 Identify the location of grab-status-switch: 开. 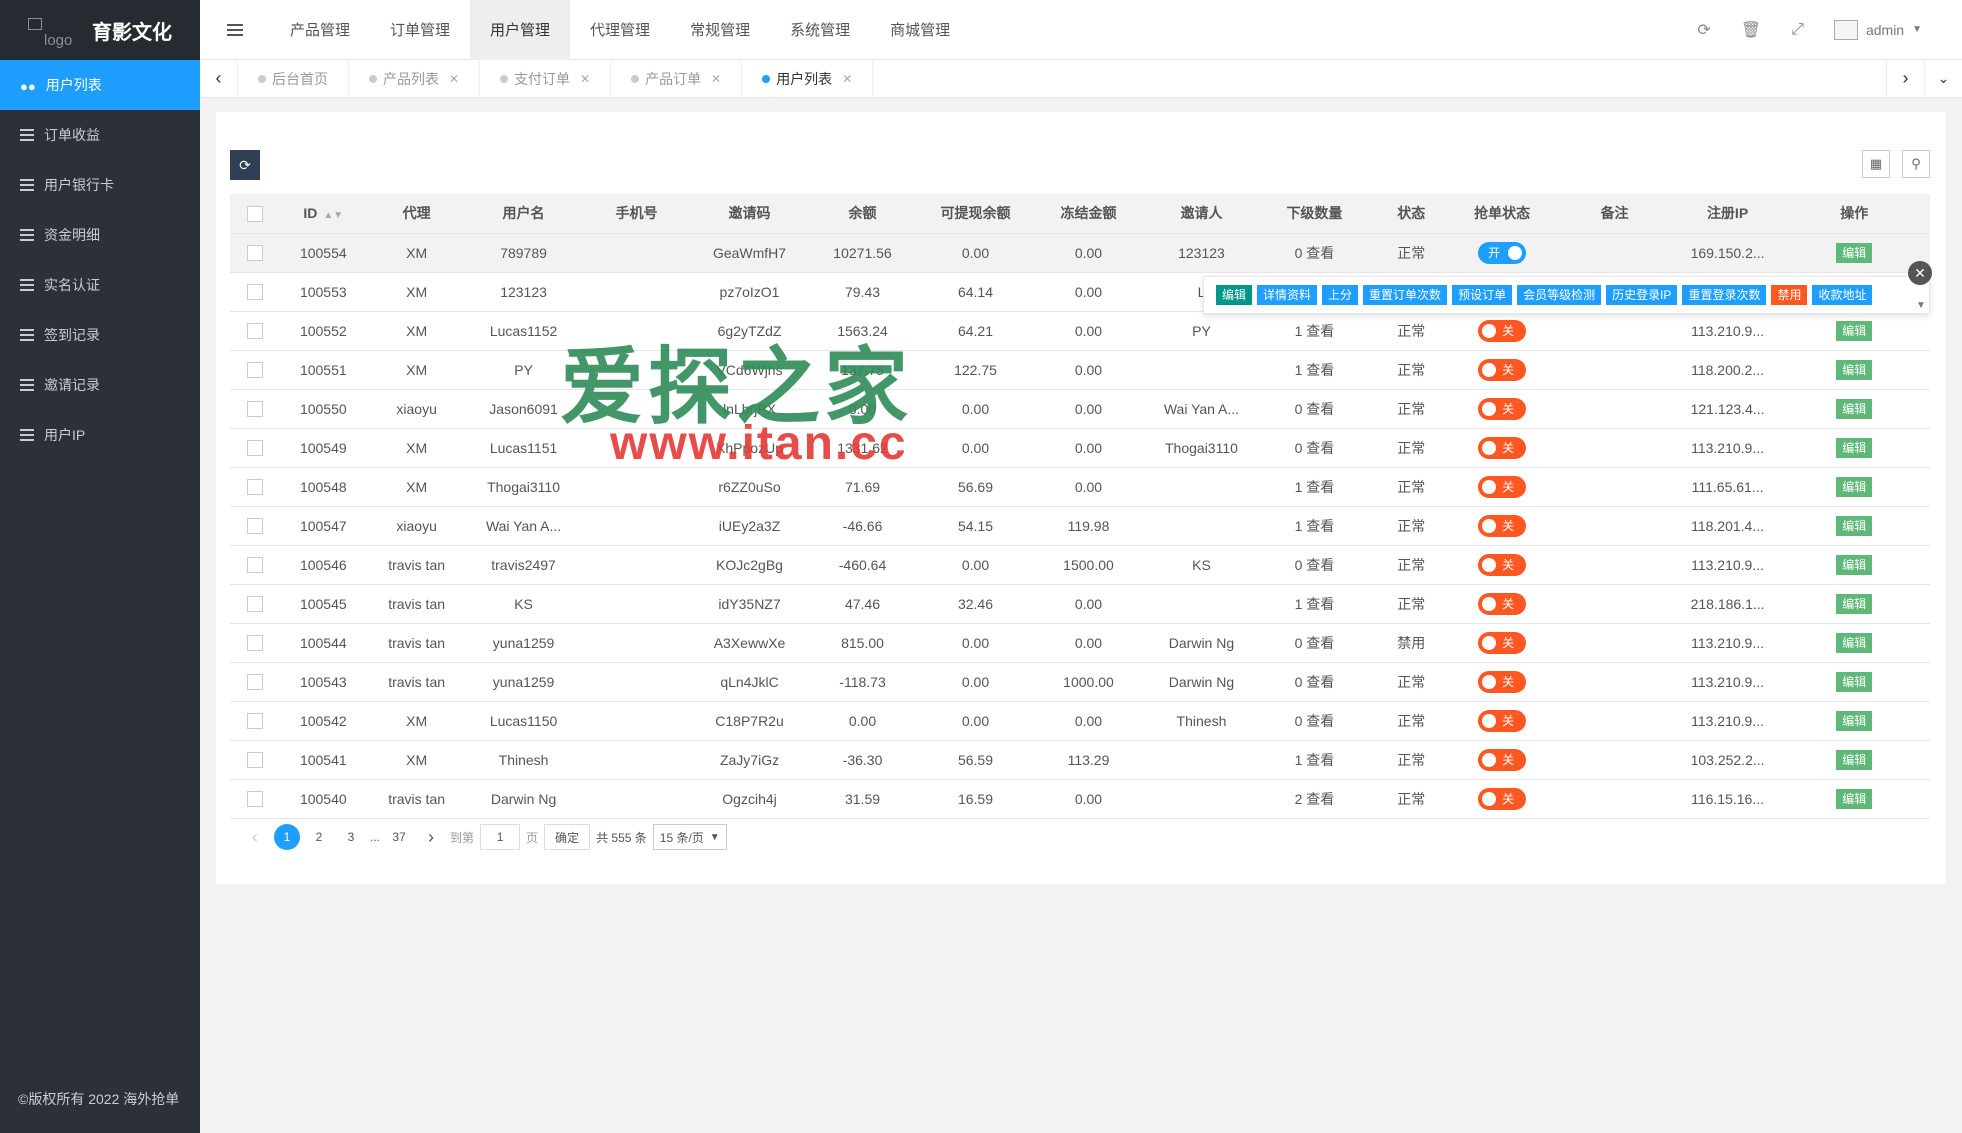
(1502, 252).